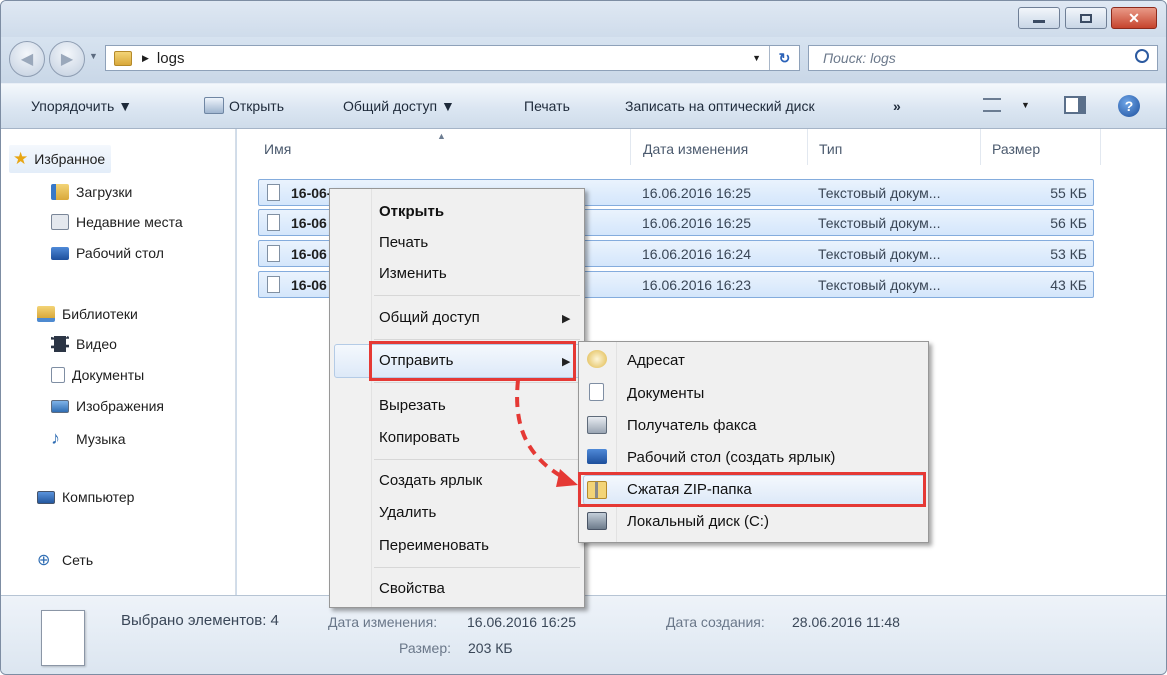 The height and width of the screenshot is (675, 1167). I want to click on fax-icon, so click(597, 425).